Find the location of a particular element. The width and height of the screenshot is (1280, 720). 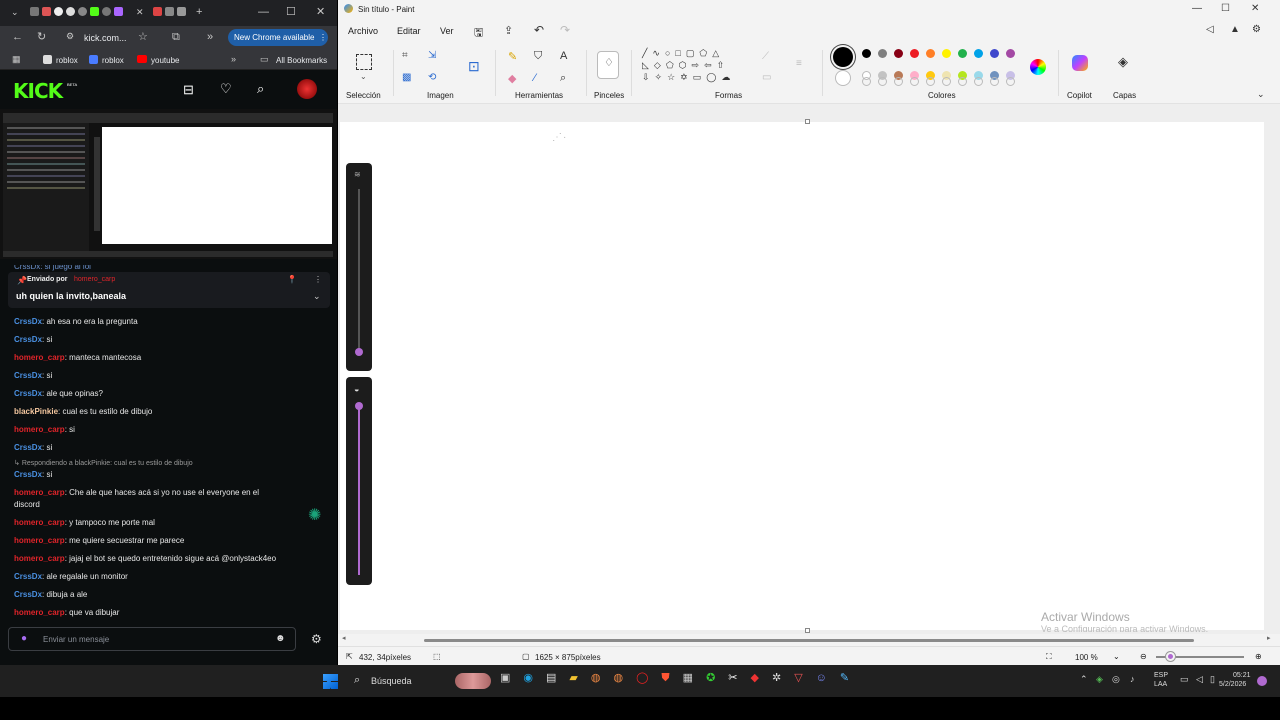

callout-shape-icon: ▭ is located at coordinates (700, 77).